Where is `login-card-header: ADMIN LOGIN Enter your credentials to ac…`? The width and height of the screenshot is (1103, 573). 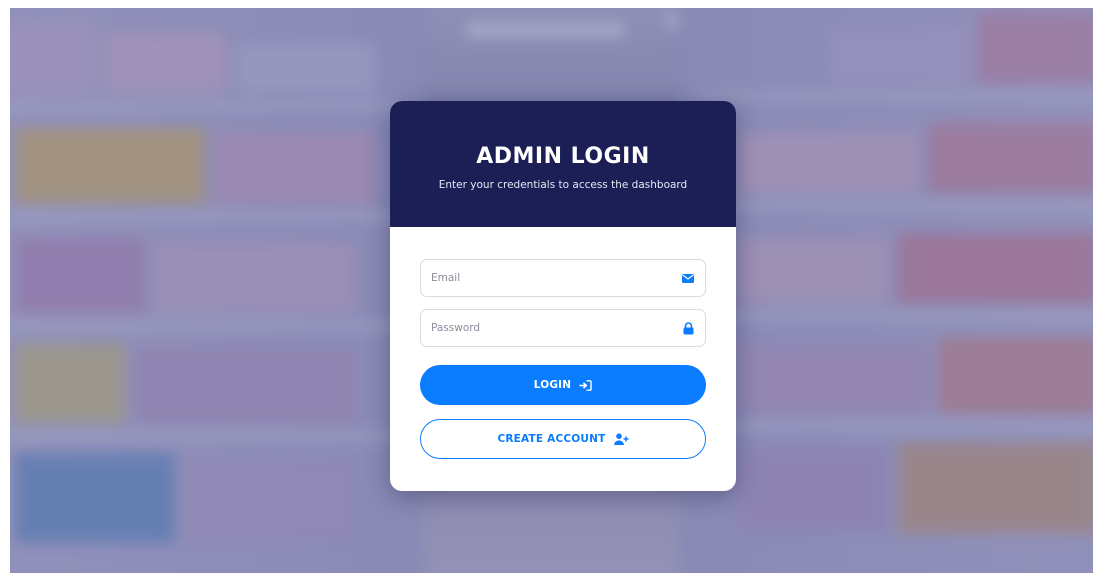 login-card-header: ADMIN LOGIN Enter your credentials to ac… is located at coordinates (563, 164).